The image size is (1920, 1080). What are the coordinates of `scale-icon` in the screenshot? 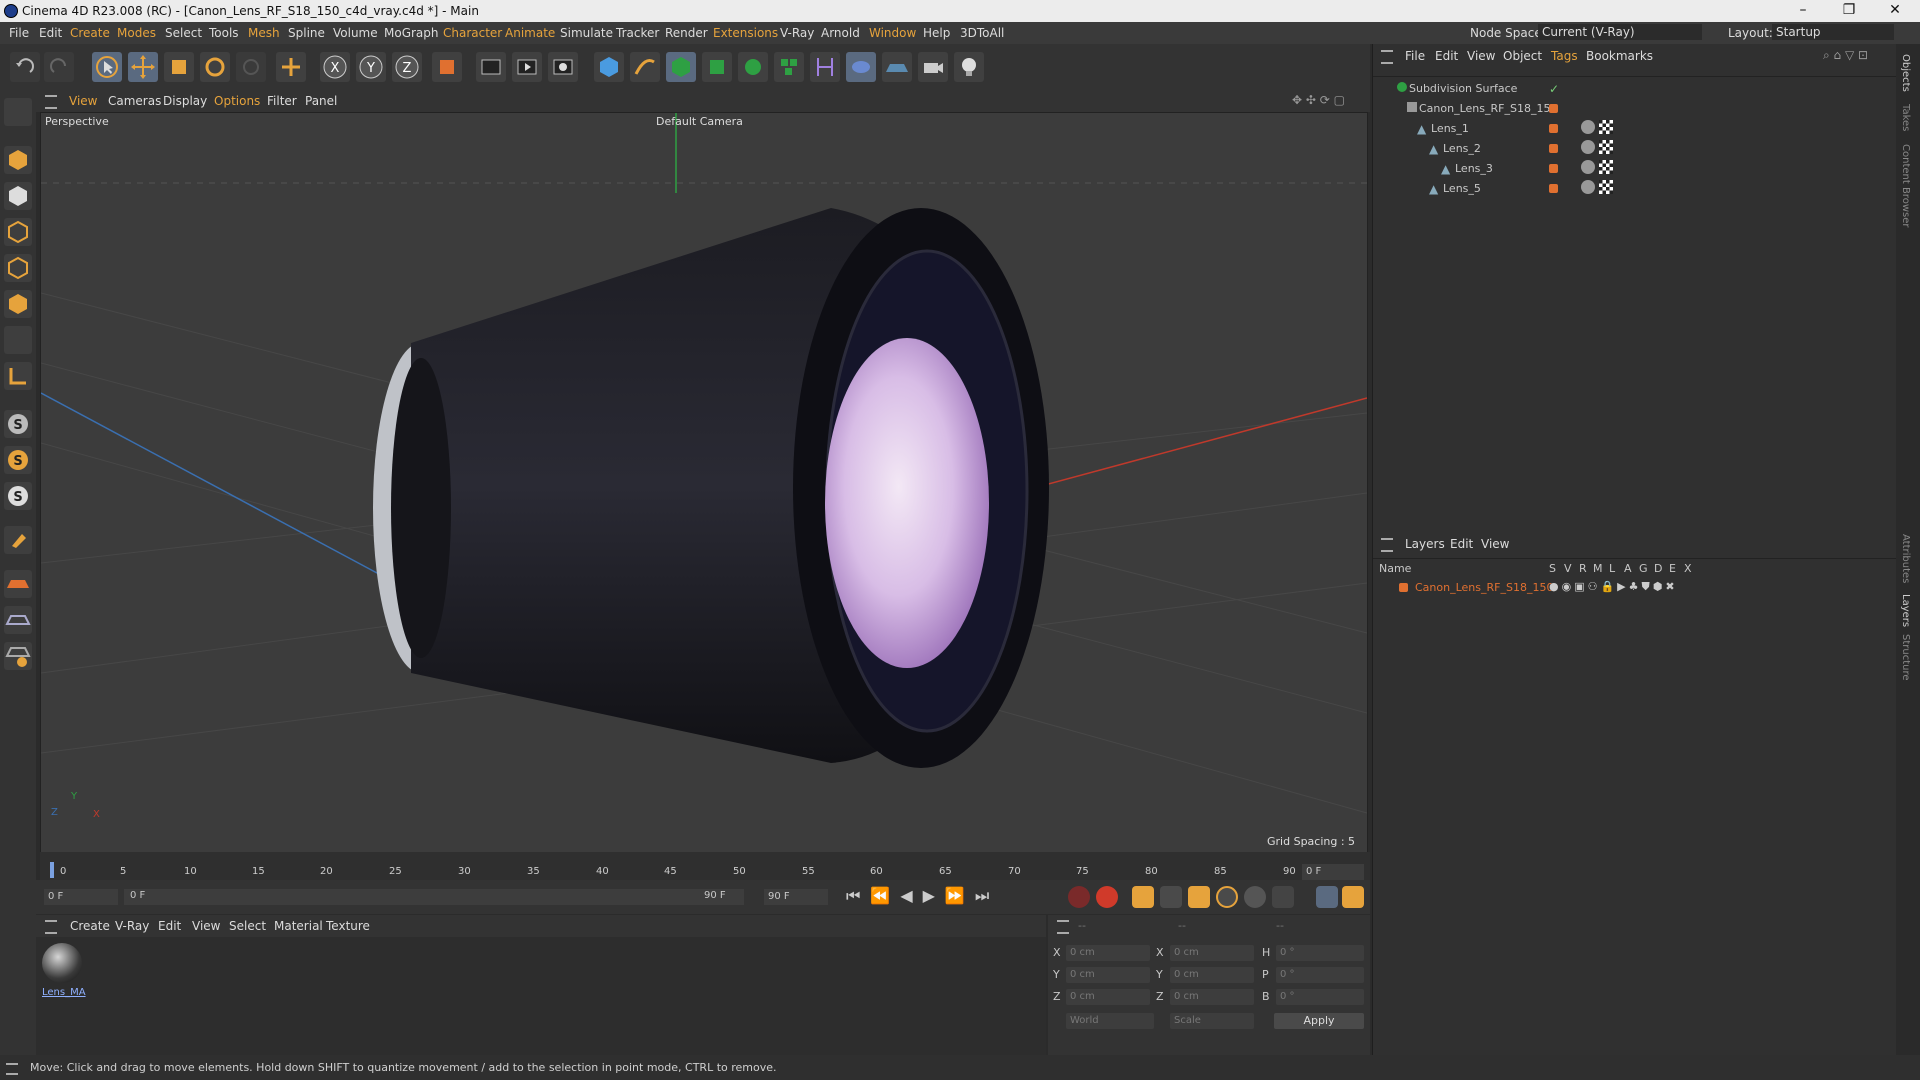 It's located at (179, 67).